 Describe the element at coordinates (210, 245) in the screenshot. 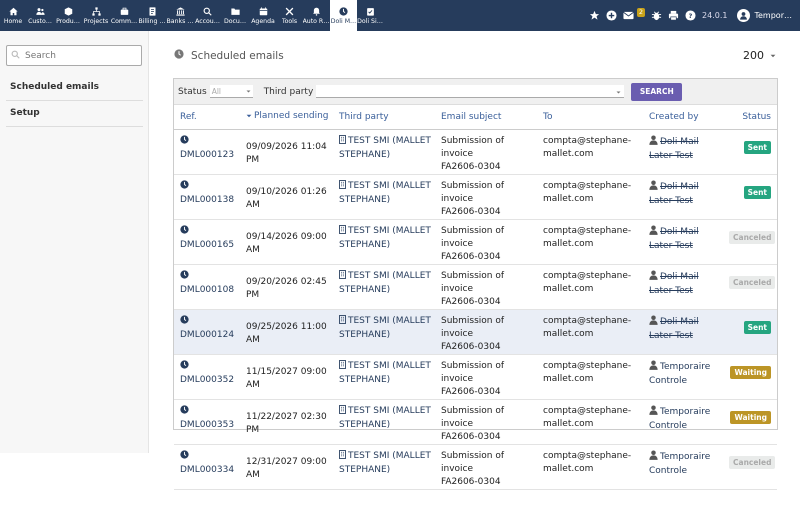

I see `ref-link: DML000165` at that location.